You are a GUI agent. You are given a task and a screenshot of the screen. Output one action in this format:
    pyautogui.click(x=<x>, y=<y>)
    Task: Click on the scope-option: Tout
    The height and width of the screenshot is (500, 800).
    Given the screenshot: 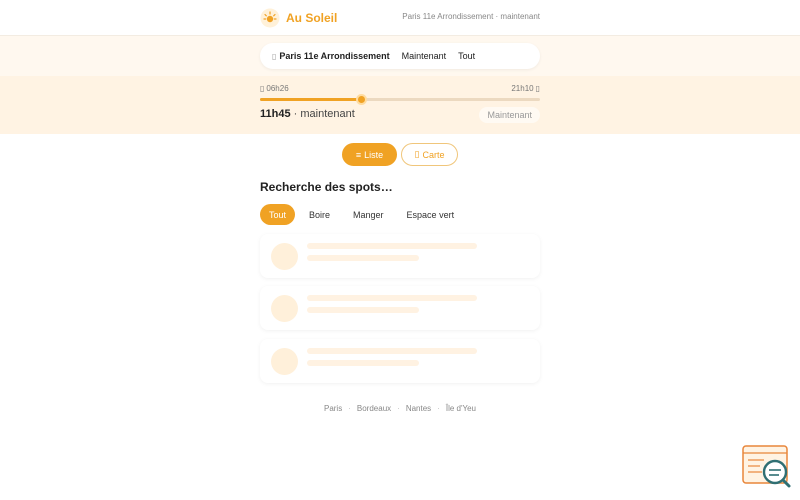 What is the action you would take?
    pyautogui.click(x=466, y=56)
    